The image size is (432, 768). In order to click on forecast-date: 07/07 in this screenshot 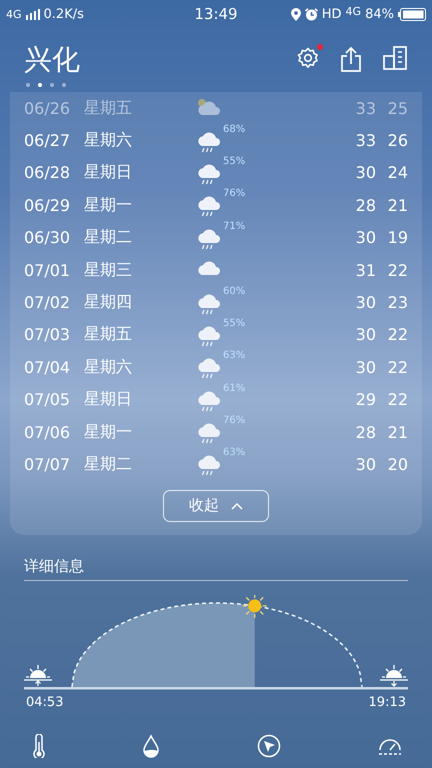, I will do `click(48, 464)`.